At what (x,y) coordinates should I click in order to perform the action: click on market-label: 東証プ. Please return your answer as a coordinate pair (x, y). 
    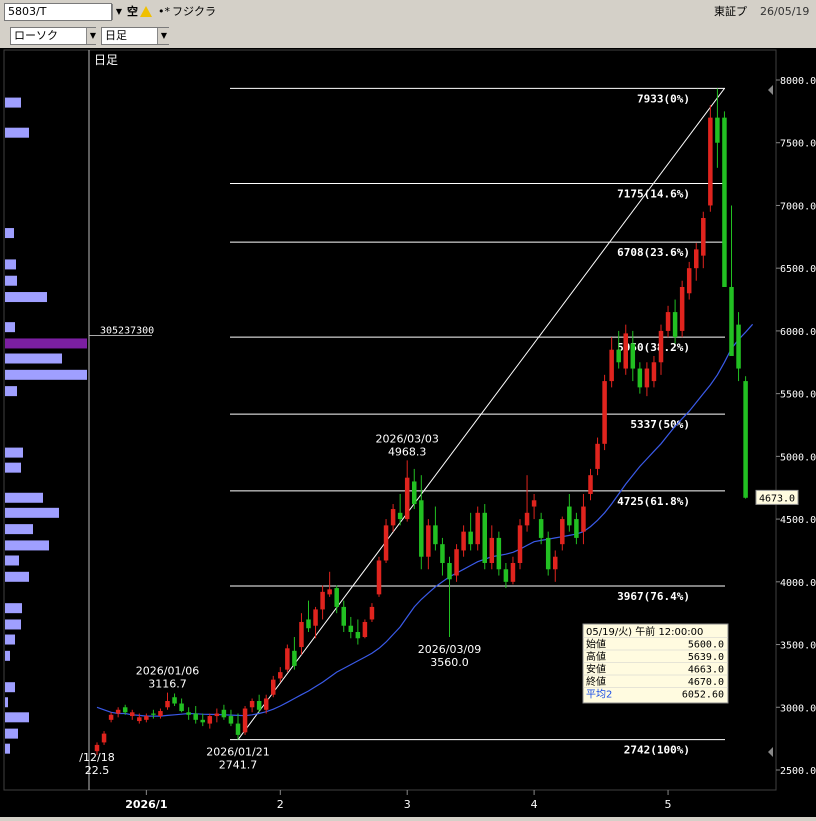
    Looking at the image, I should click on (730, 11).